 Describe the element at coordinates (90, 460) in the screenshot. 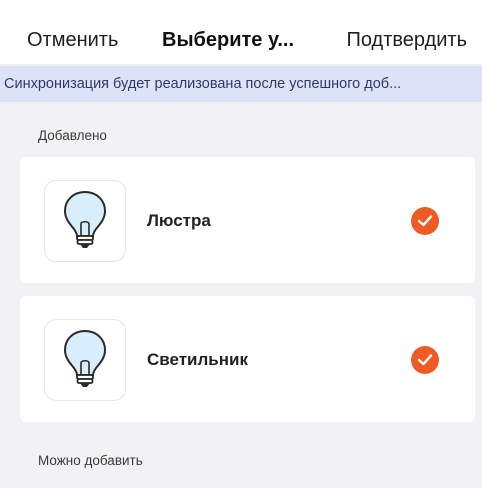

I see `section-label-can-add: Можно добавить` at that location.